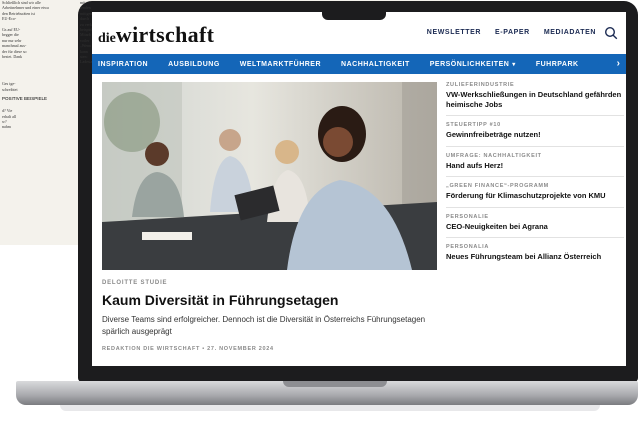 This screenshot has height=436, width=641. Describe the element at coordinates (39, 122) in the screenshot. I see `newspaper-left-area: POSITIVE BEISPIELE` at that location.